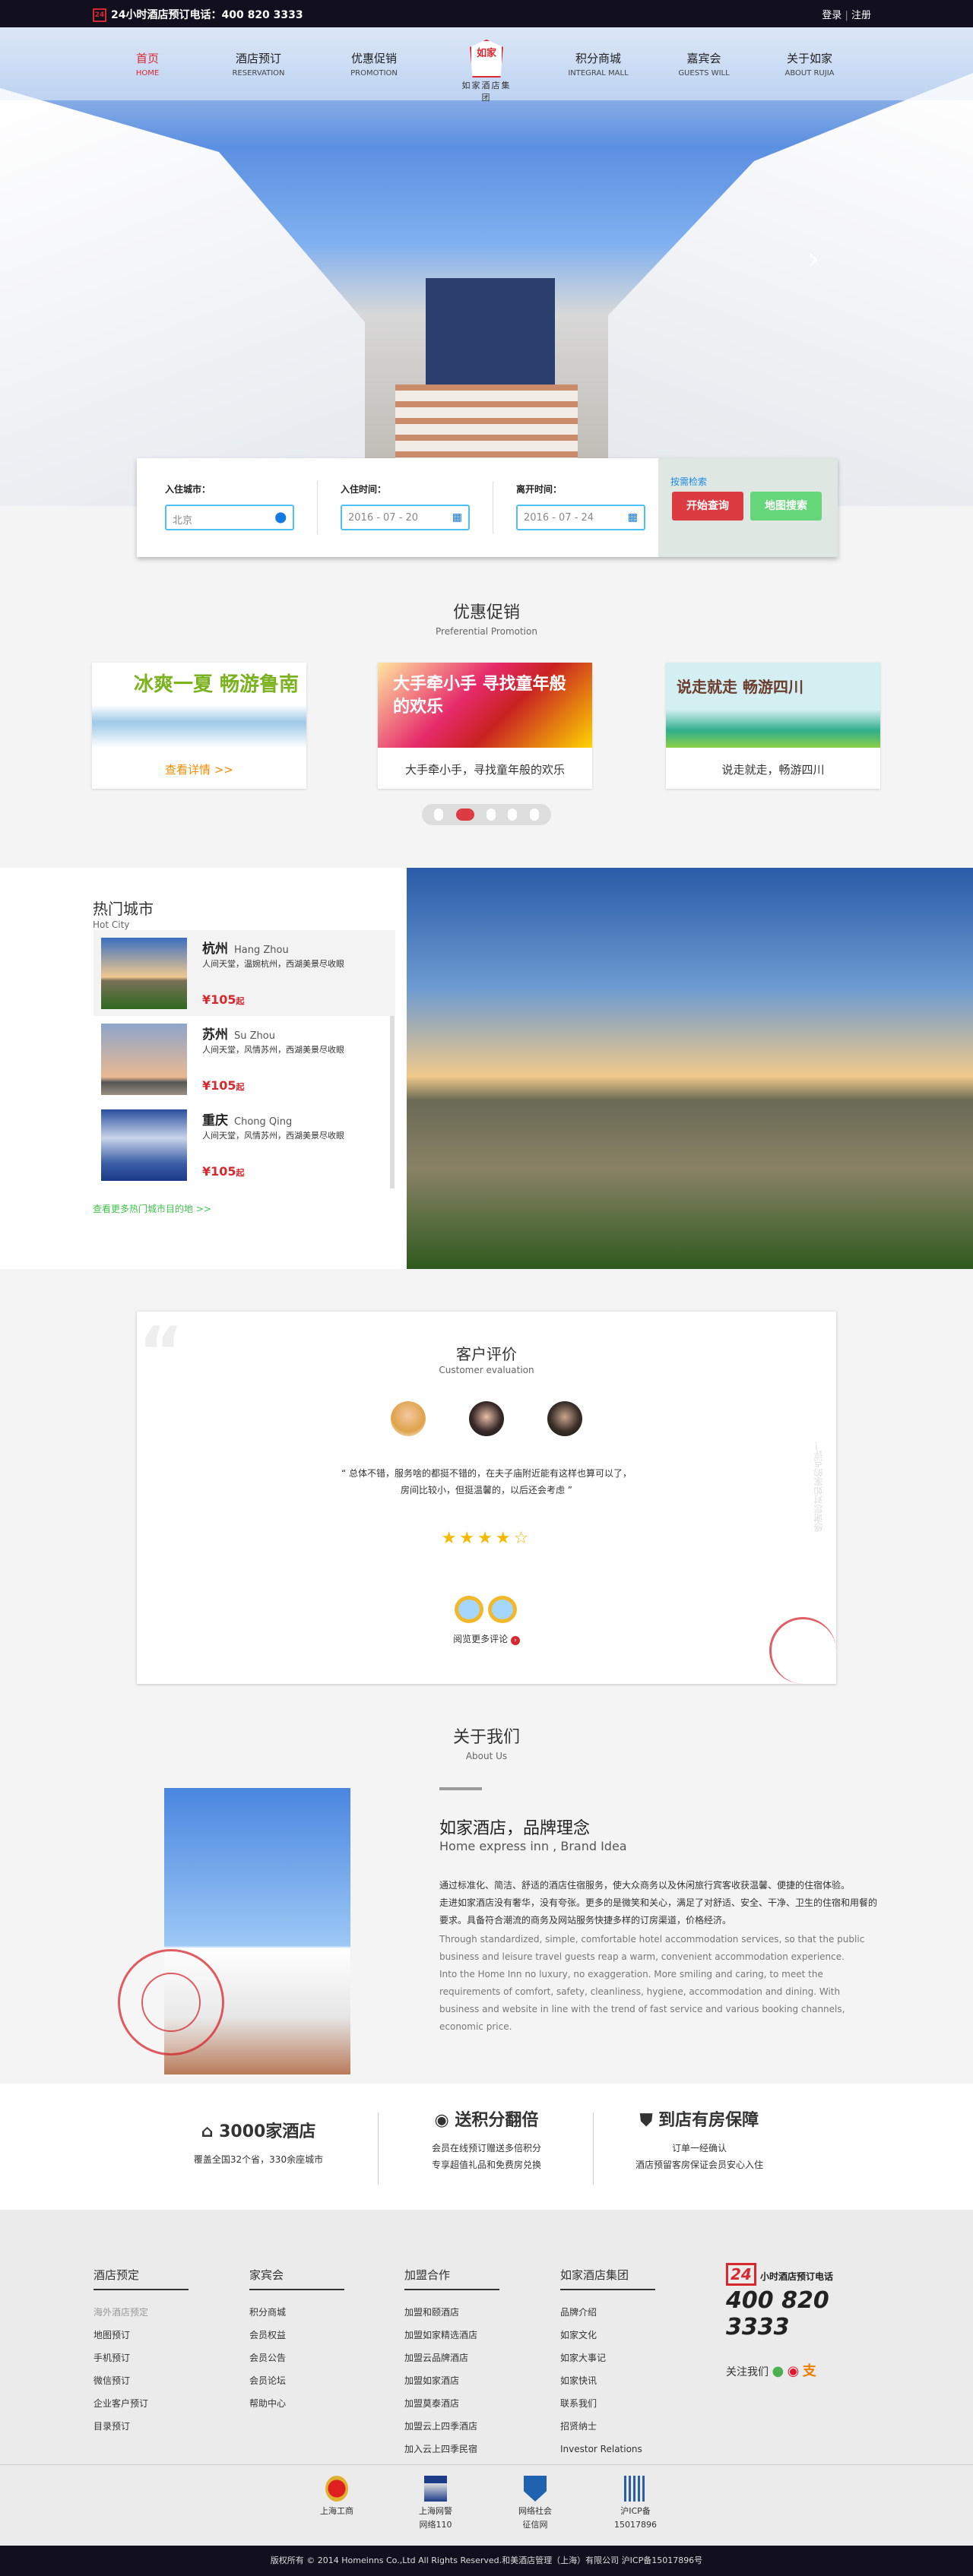 The image size is (973, 2576). I want to click on login-link: 登录, so click(831, 16).